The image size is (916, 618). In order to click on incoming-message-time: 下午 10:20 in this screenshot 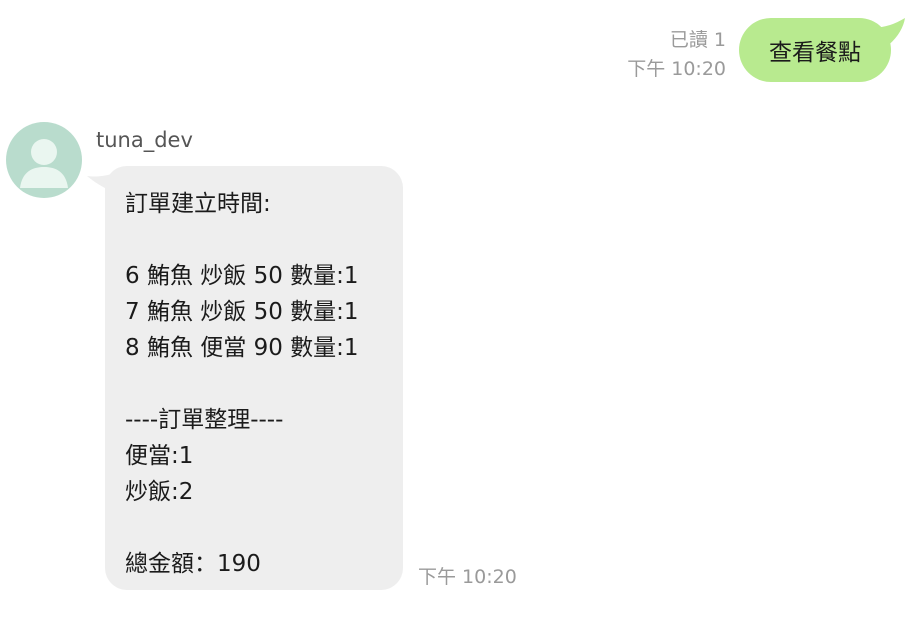, I will do `click(467, 577)`.